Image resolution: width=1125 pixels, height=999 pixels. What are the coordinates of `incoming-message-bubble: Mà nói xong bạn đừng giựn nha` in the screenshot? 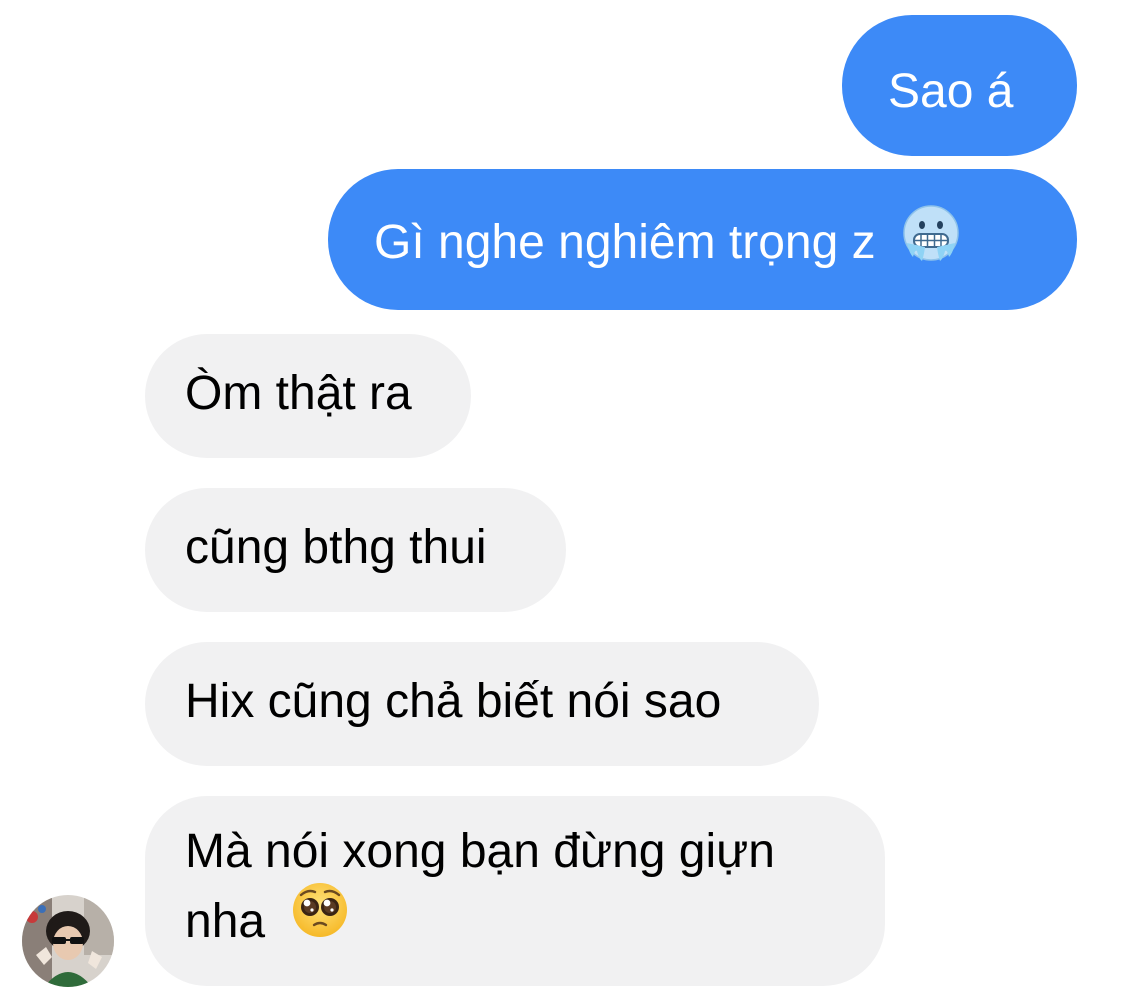 It's located at (515, 891).